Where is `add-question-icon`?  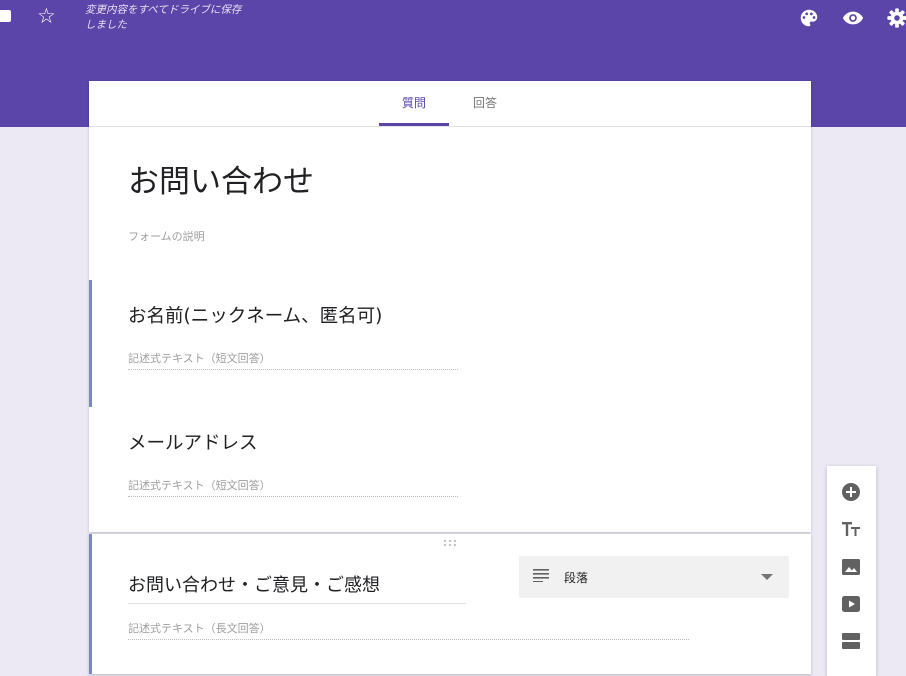 add-question-icon is located at coordinates (851, 492).